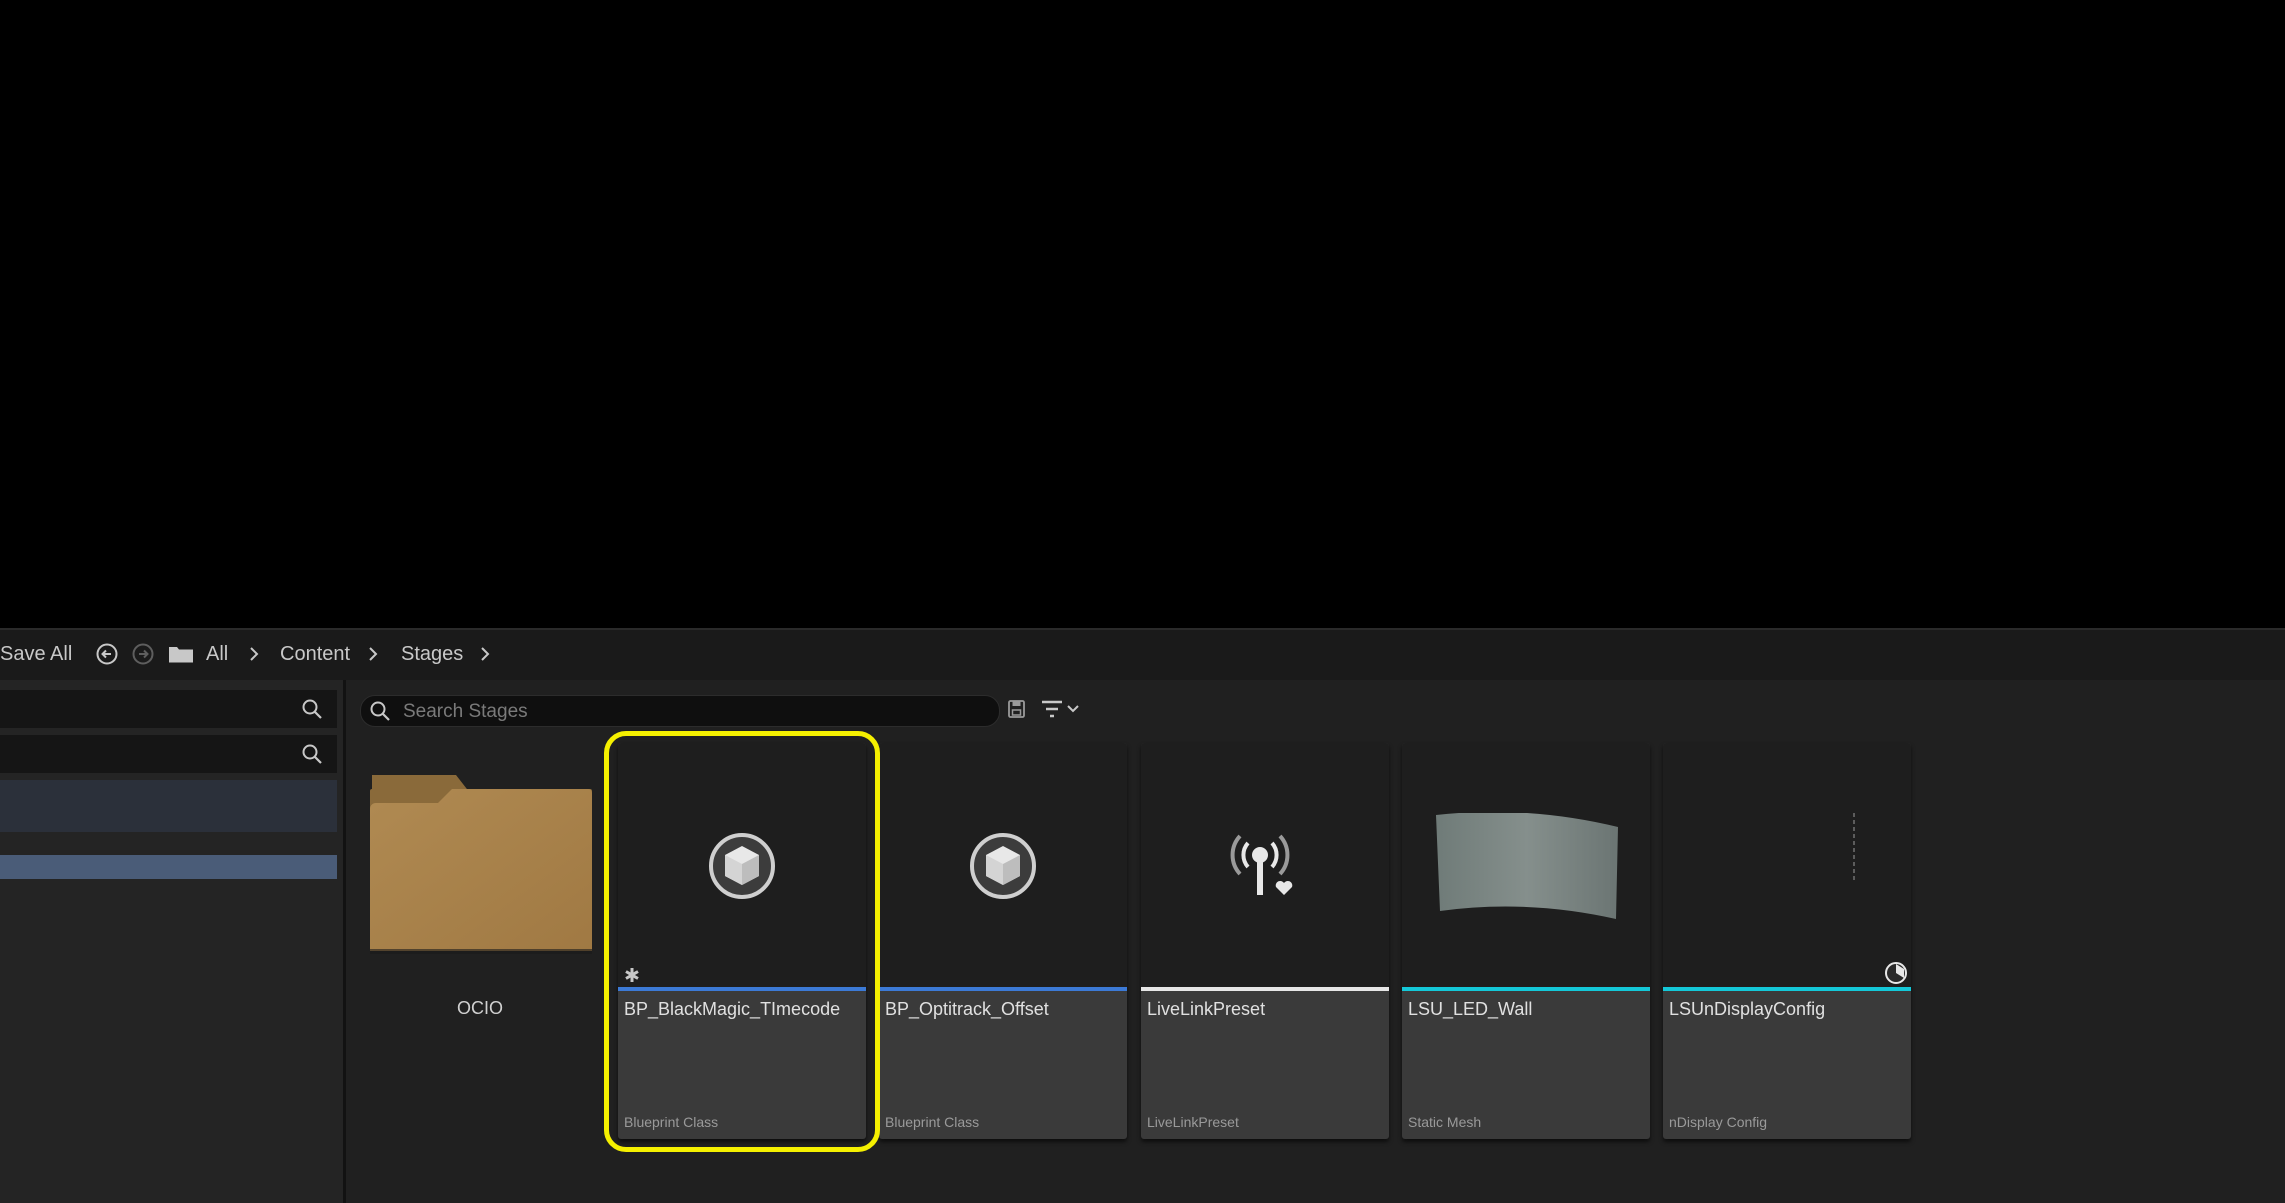  Describe the element at coordinates (168, 867) in the screenshot. I see `folder-tree-item-selected` at that location.